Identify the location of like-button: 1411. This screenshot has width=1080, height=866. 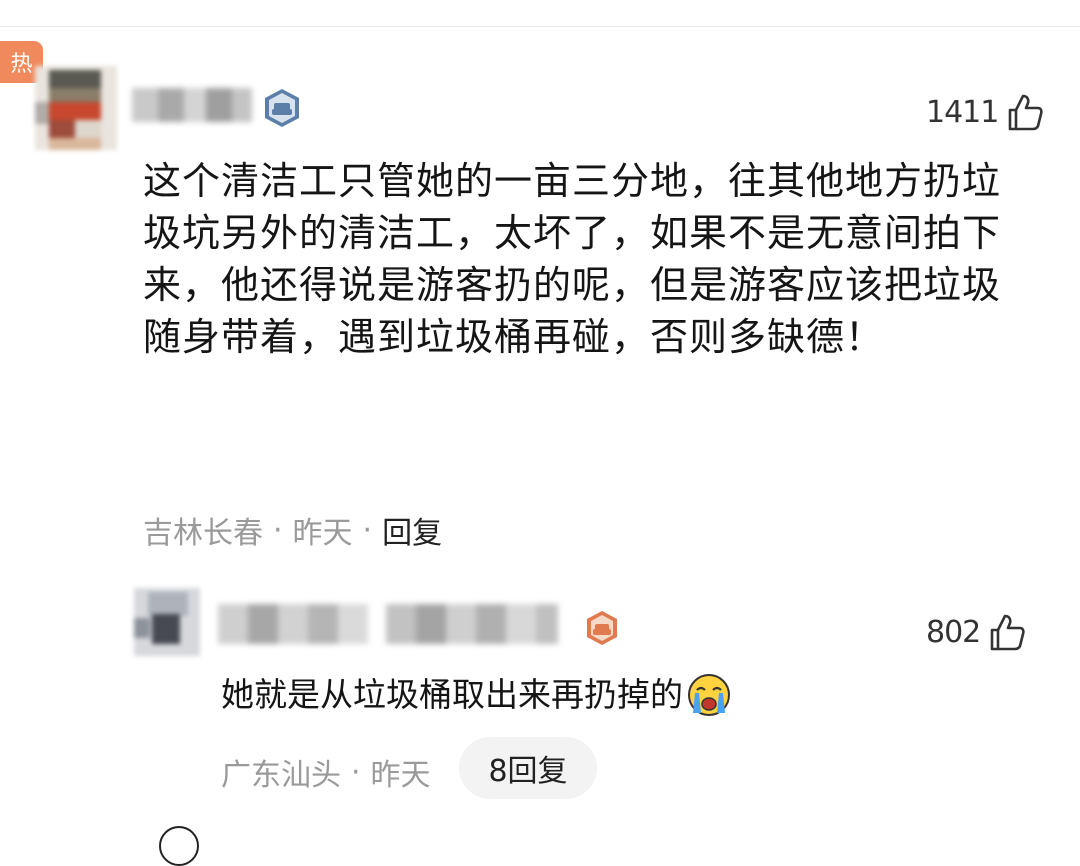
(985, 112).